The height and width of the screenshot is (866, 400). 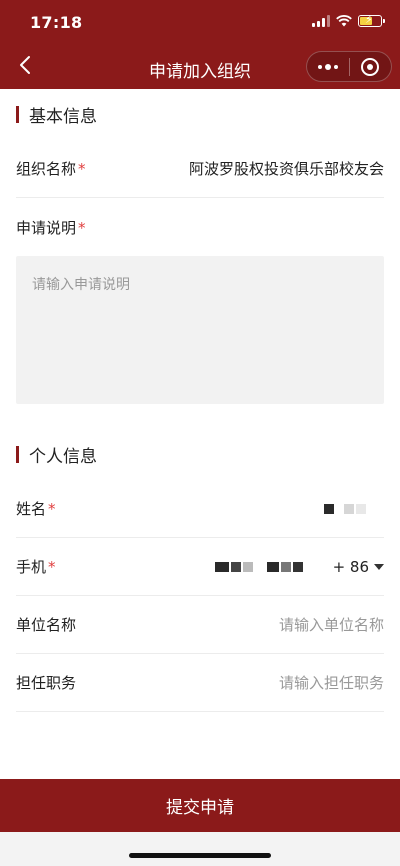 I want to click on cellular-signal-icon, so click(x=321, y=21).